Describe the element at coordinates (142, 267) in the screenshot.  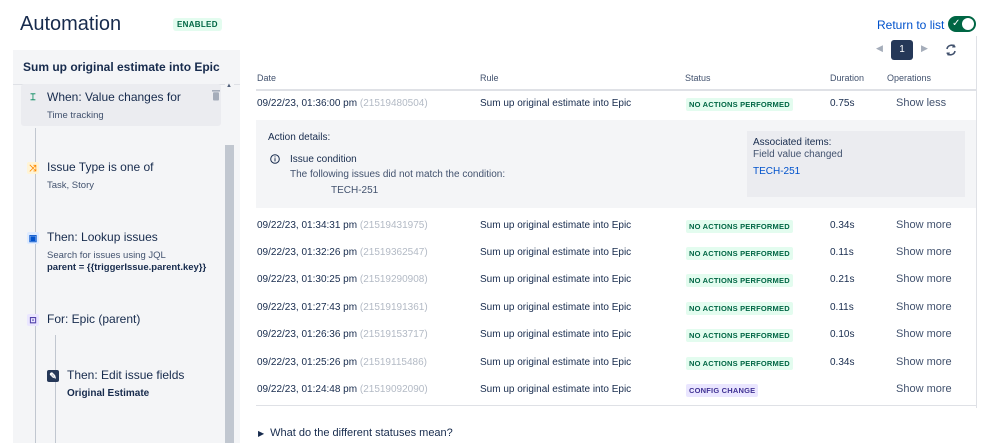
I see `jql-value: = {{triggerIssue.parent.key}}` at that location.